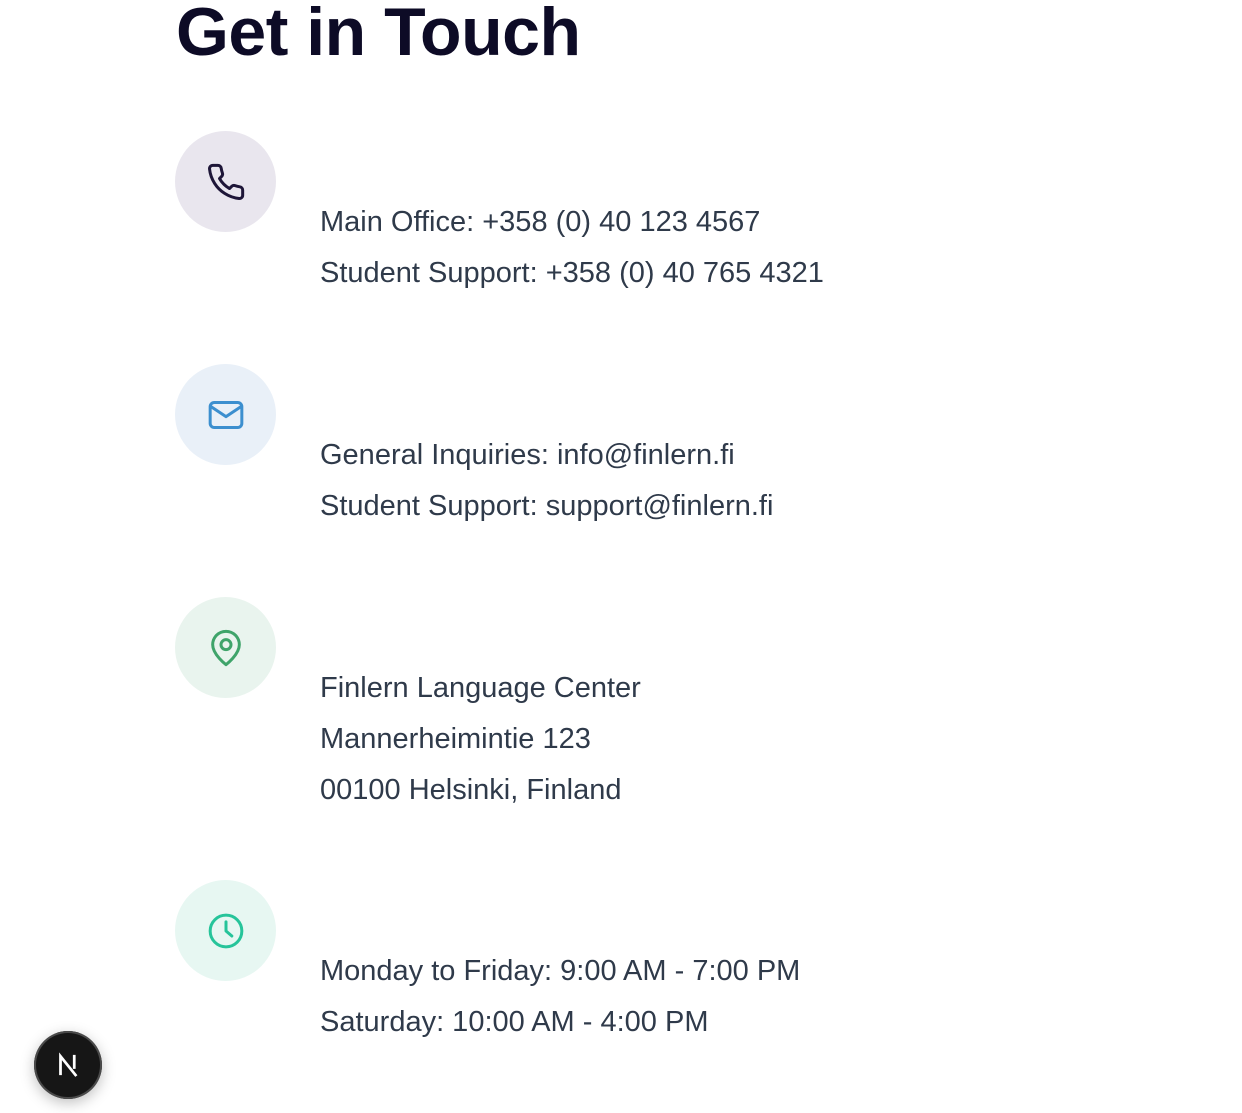  I want to click on phone-icon-badge, so click(225, 181).